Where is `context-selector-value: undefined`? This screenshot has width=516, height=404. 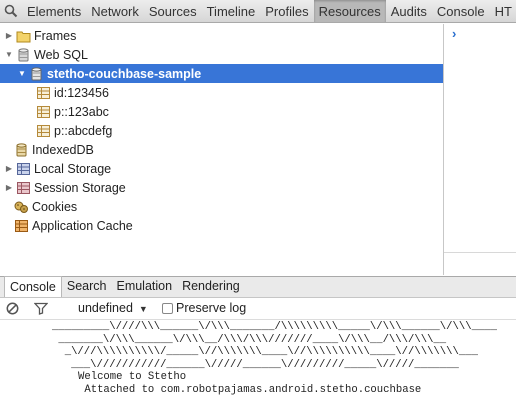 context-selector-value: undefined is located at coordinates (105, 308).